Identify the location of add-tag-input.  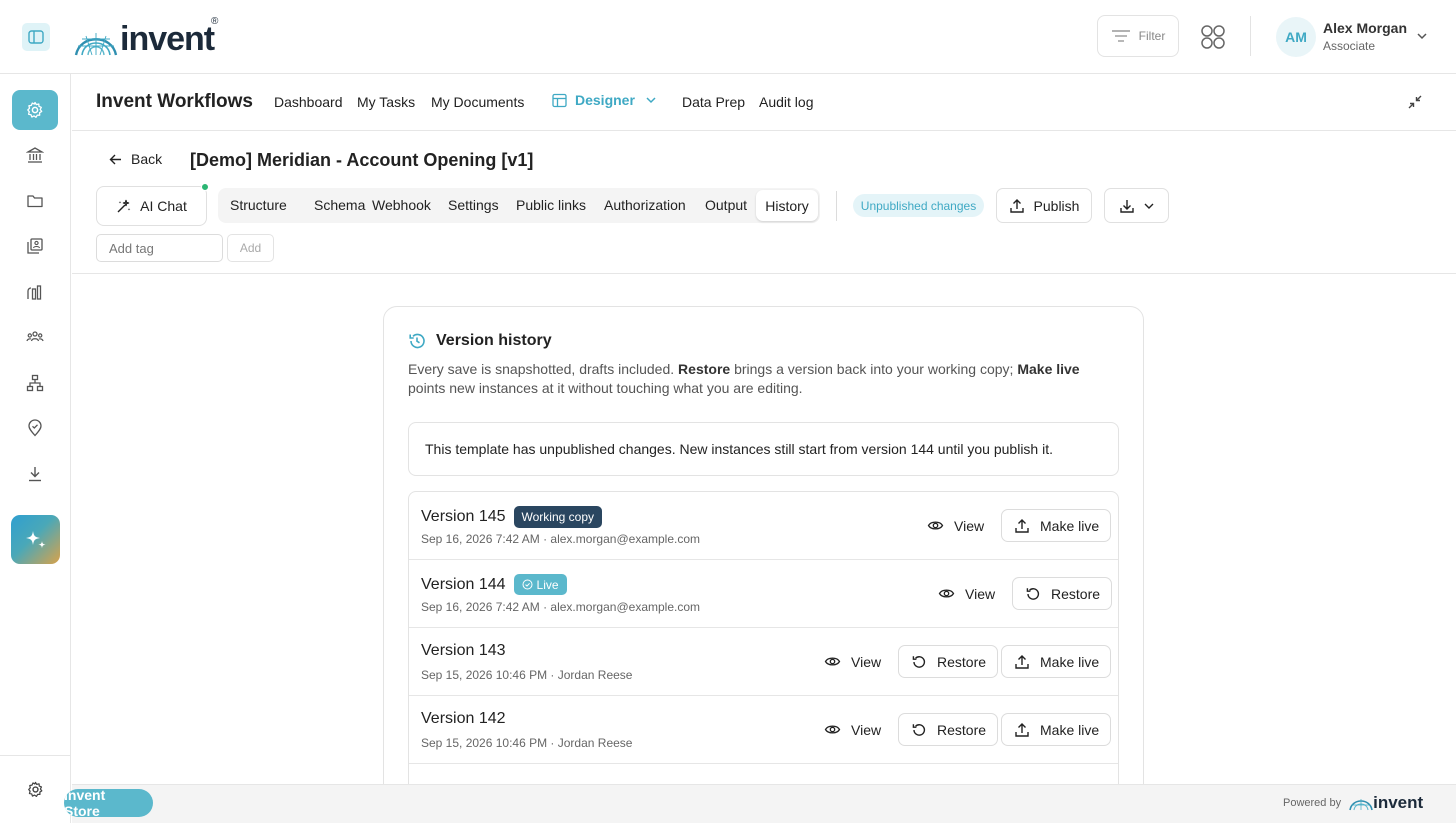
(159, 248).